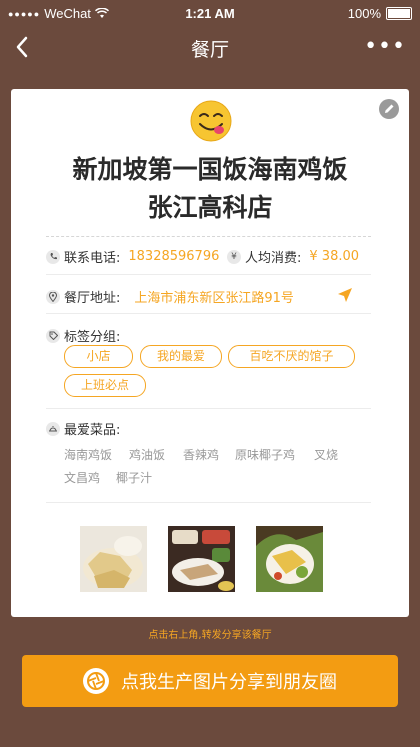 The image size is (420, 747). Describe the element at coordinates (211, 121) in the screenshot. I see `yum-emoji-icon` at that location.